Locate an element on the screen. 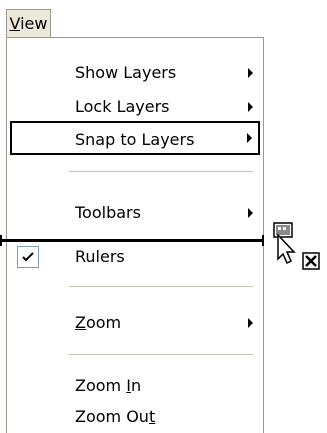 The width and height of the screenshot is (327, 433). menu-item-label: Rulers is located at coordinates (100, 256).